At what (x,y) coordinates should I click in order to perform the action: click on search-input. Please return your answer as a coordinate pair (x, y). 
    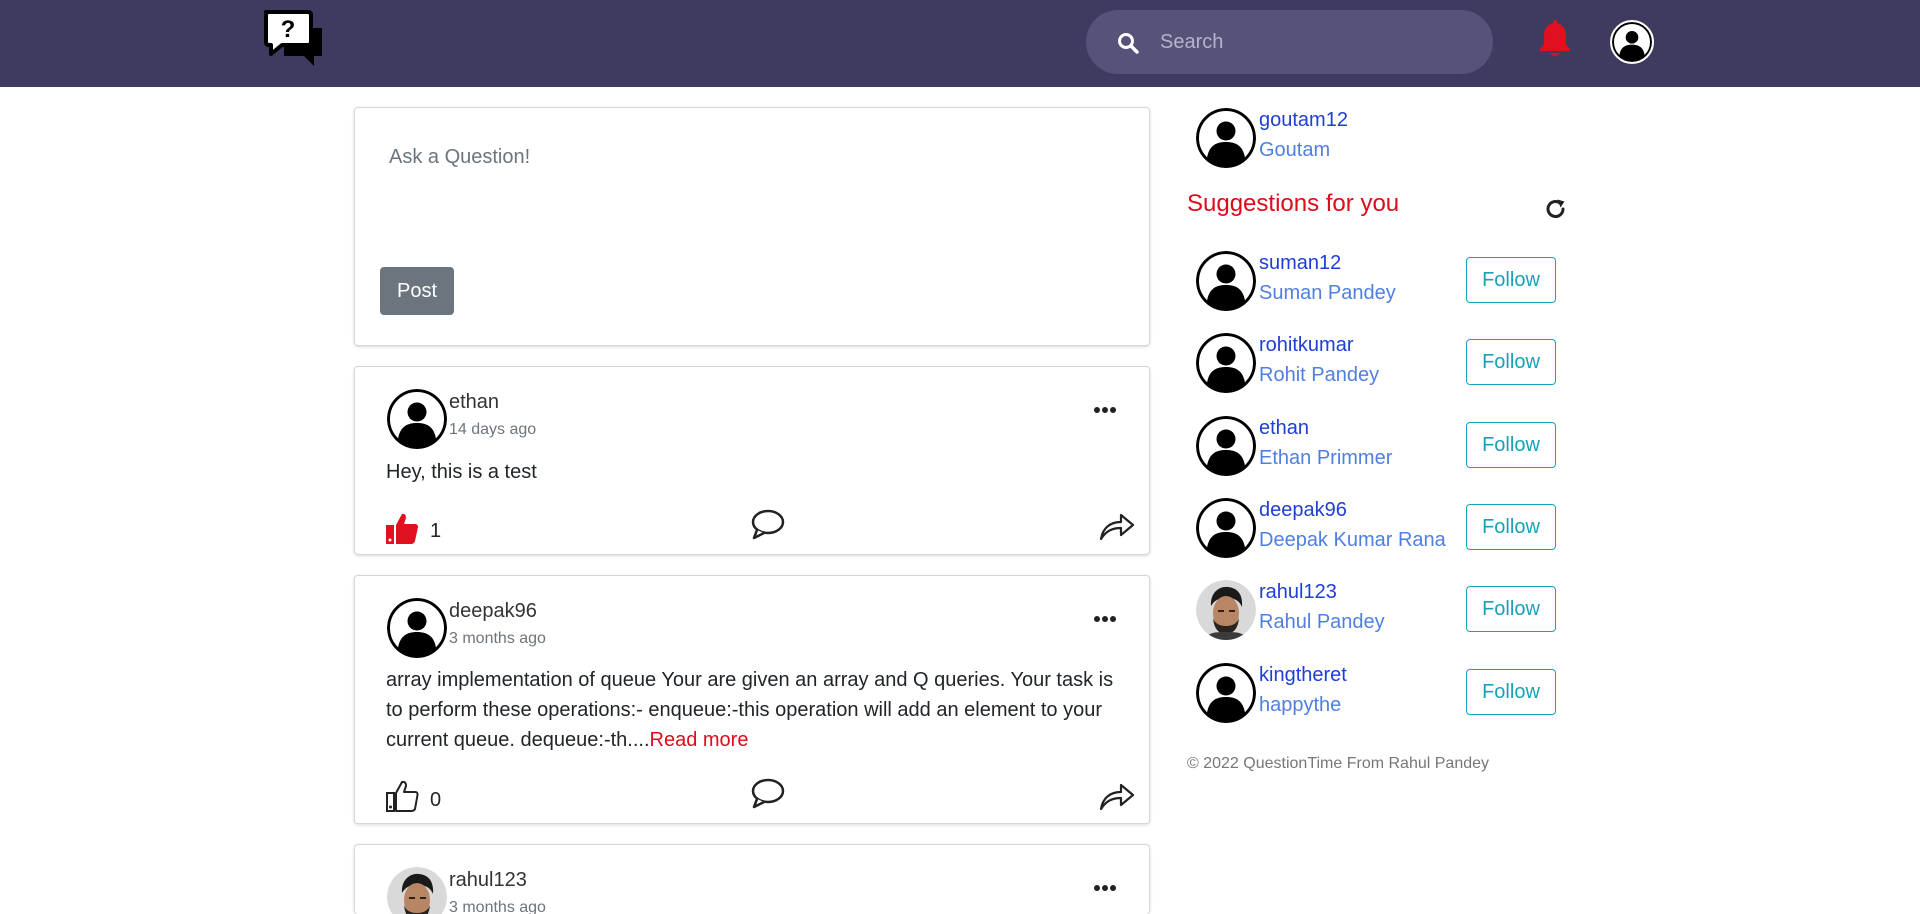
    Looking at the image, I should click on (1315, 42).